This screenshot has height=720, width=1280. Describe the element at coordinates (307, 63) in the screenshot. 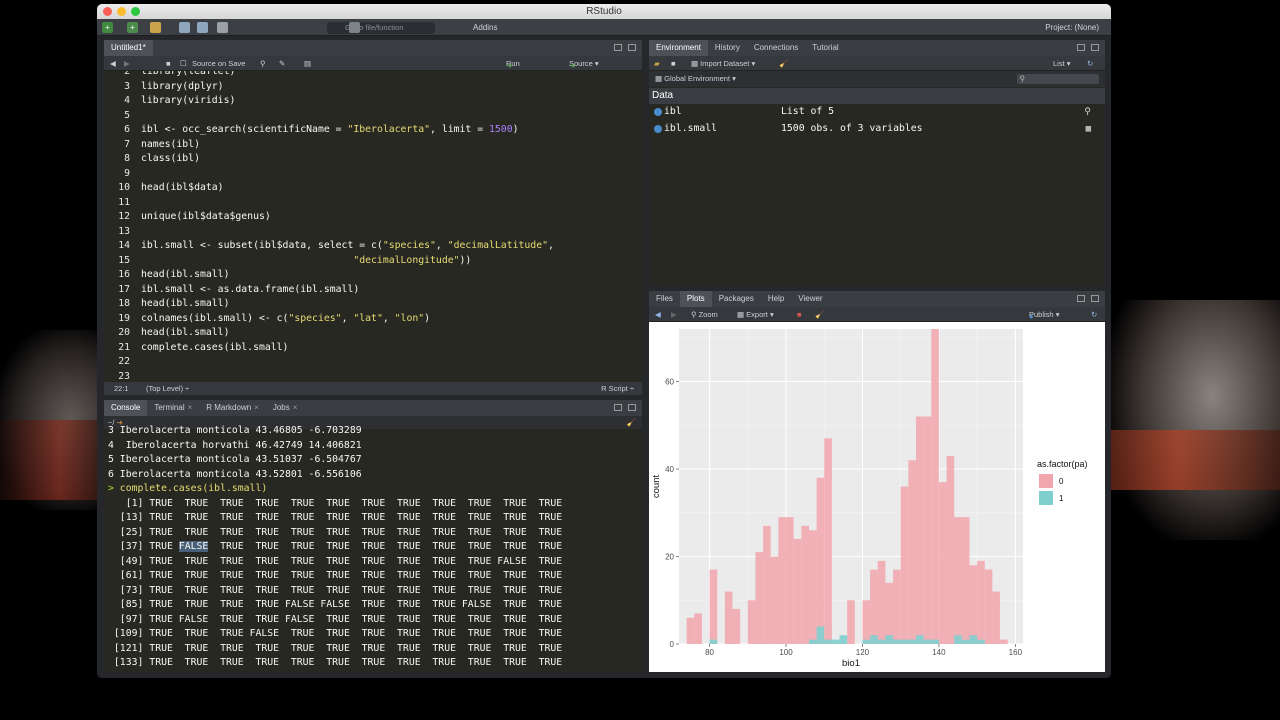

I see `compile-report-icon: ▤` at that location.